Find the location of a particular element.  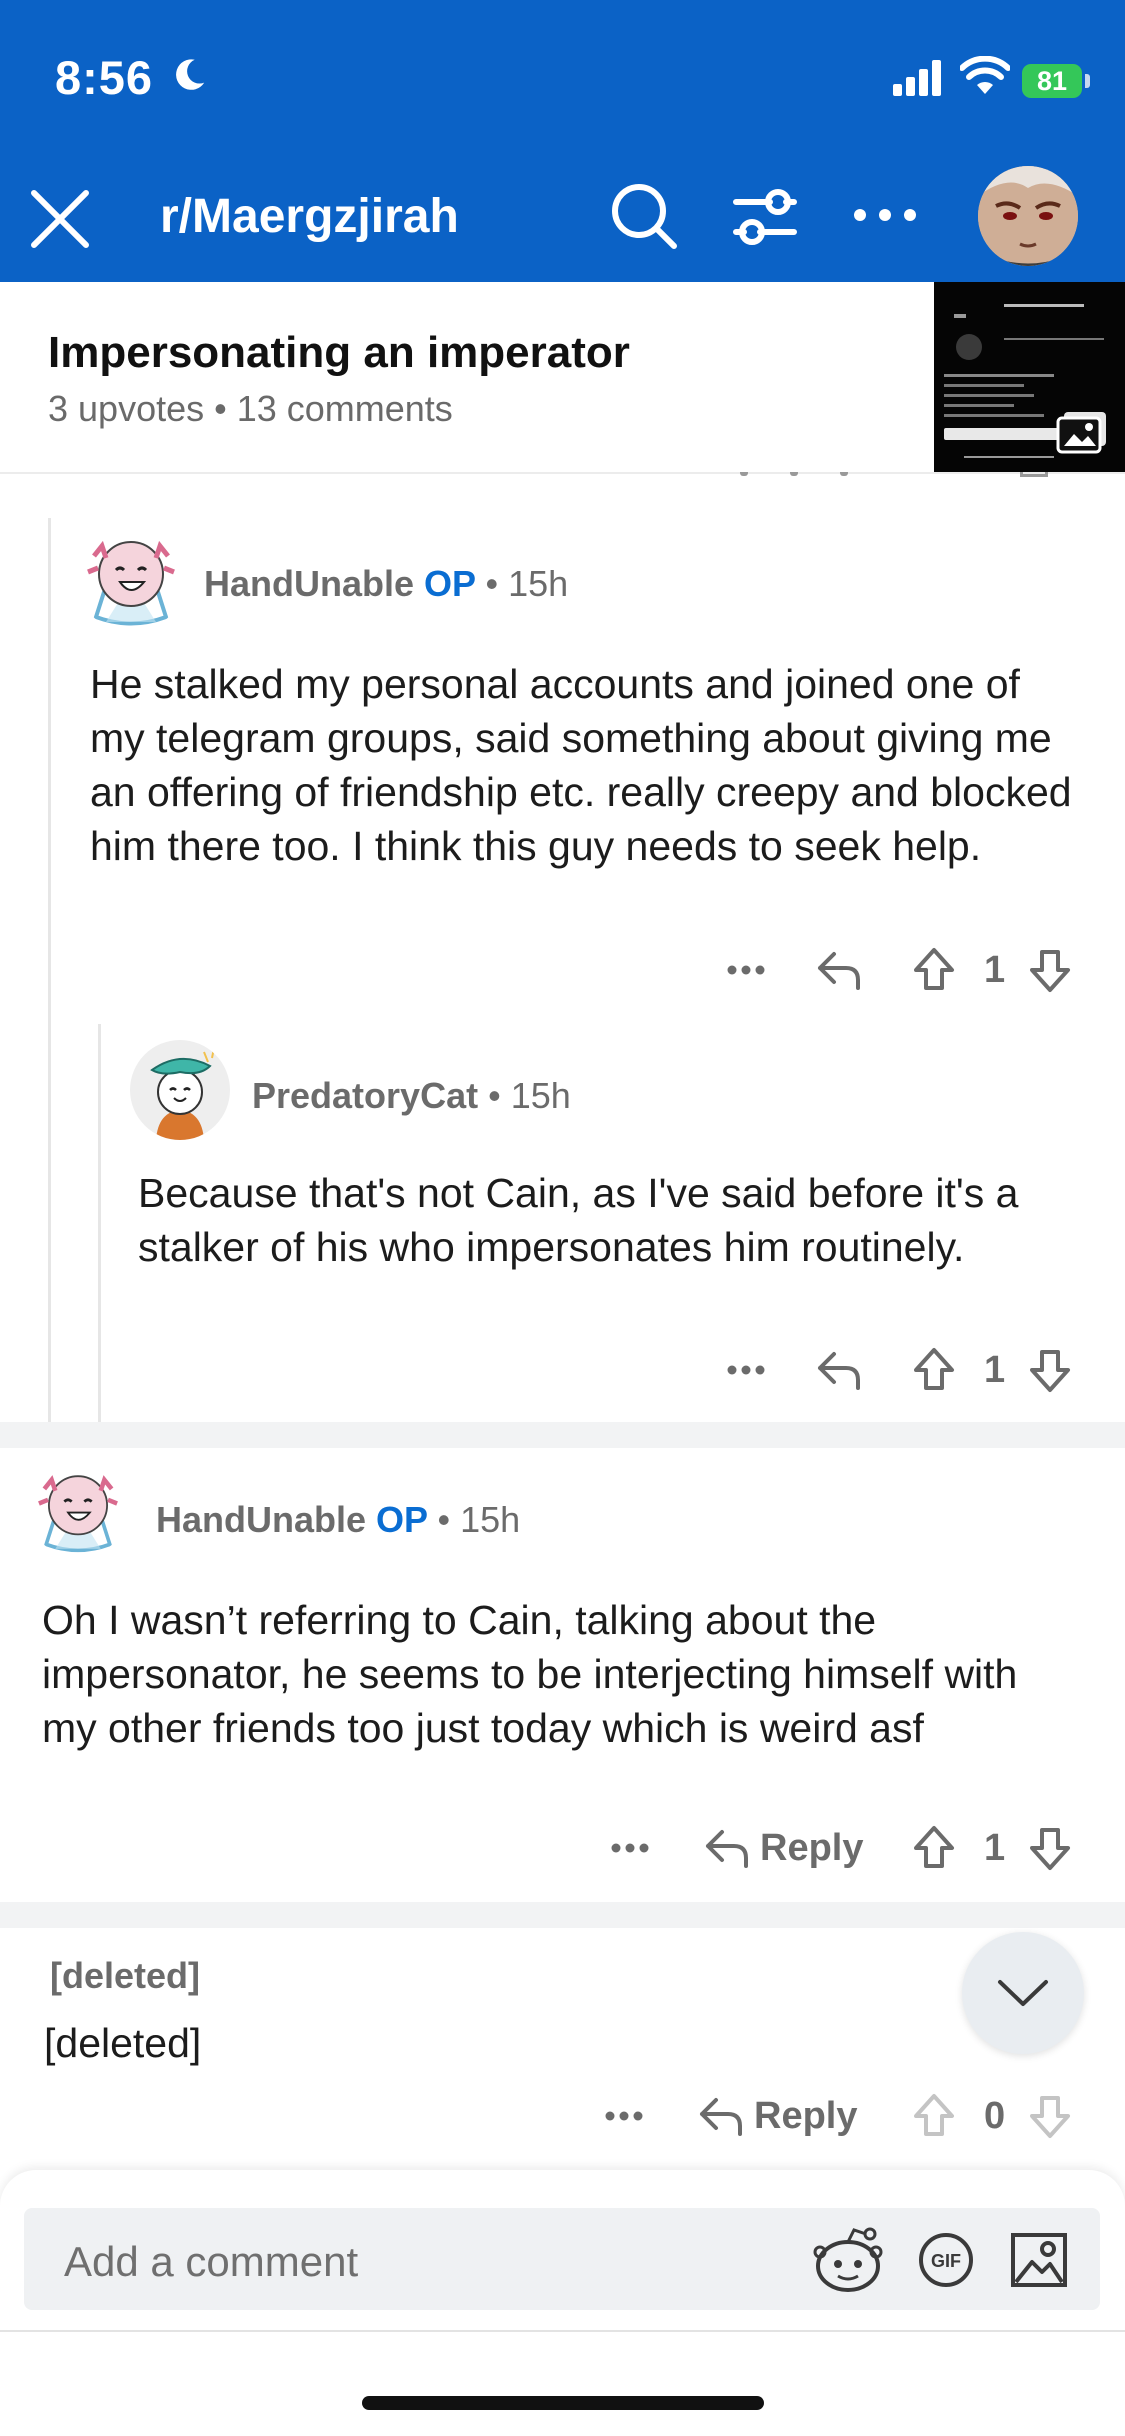

thread-line-nested is located at coordinates (99, 1223).